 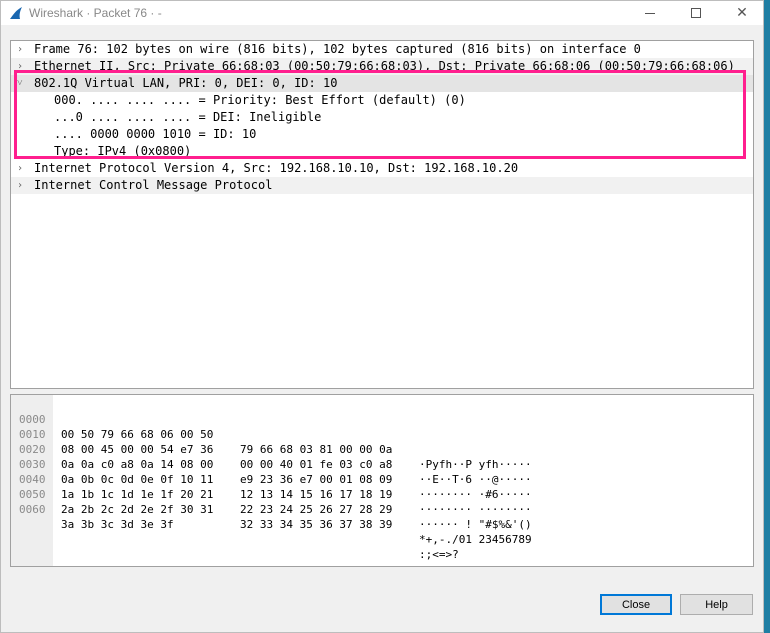 What do you see at coordinates (767, 316) in the screenshot?
I see `desktop-edge` at bounding box center [767, 316].